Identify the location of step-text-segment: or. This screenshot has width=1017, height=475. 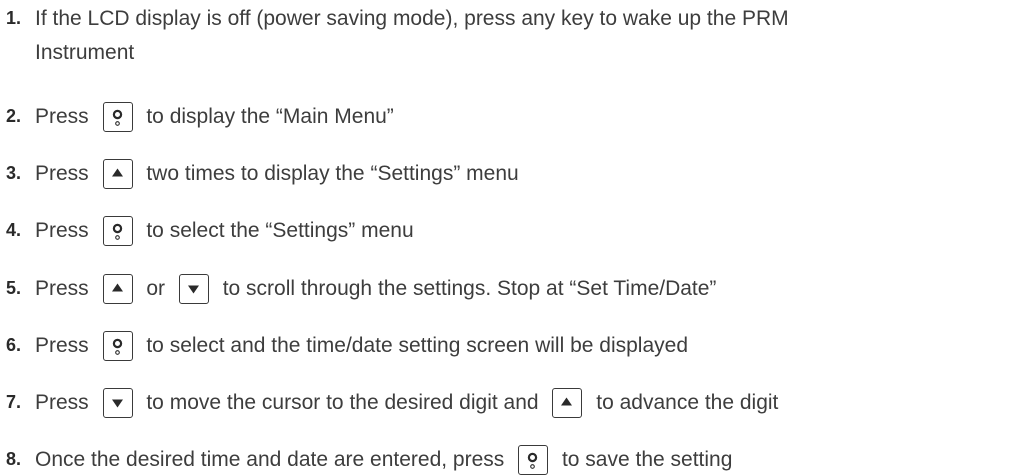
(155, 288).